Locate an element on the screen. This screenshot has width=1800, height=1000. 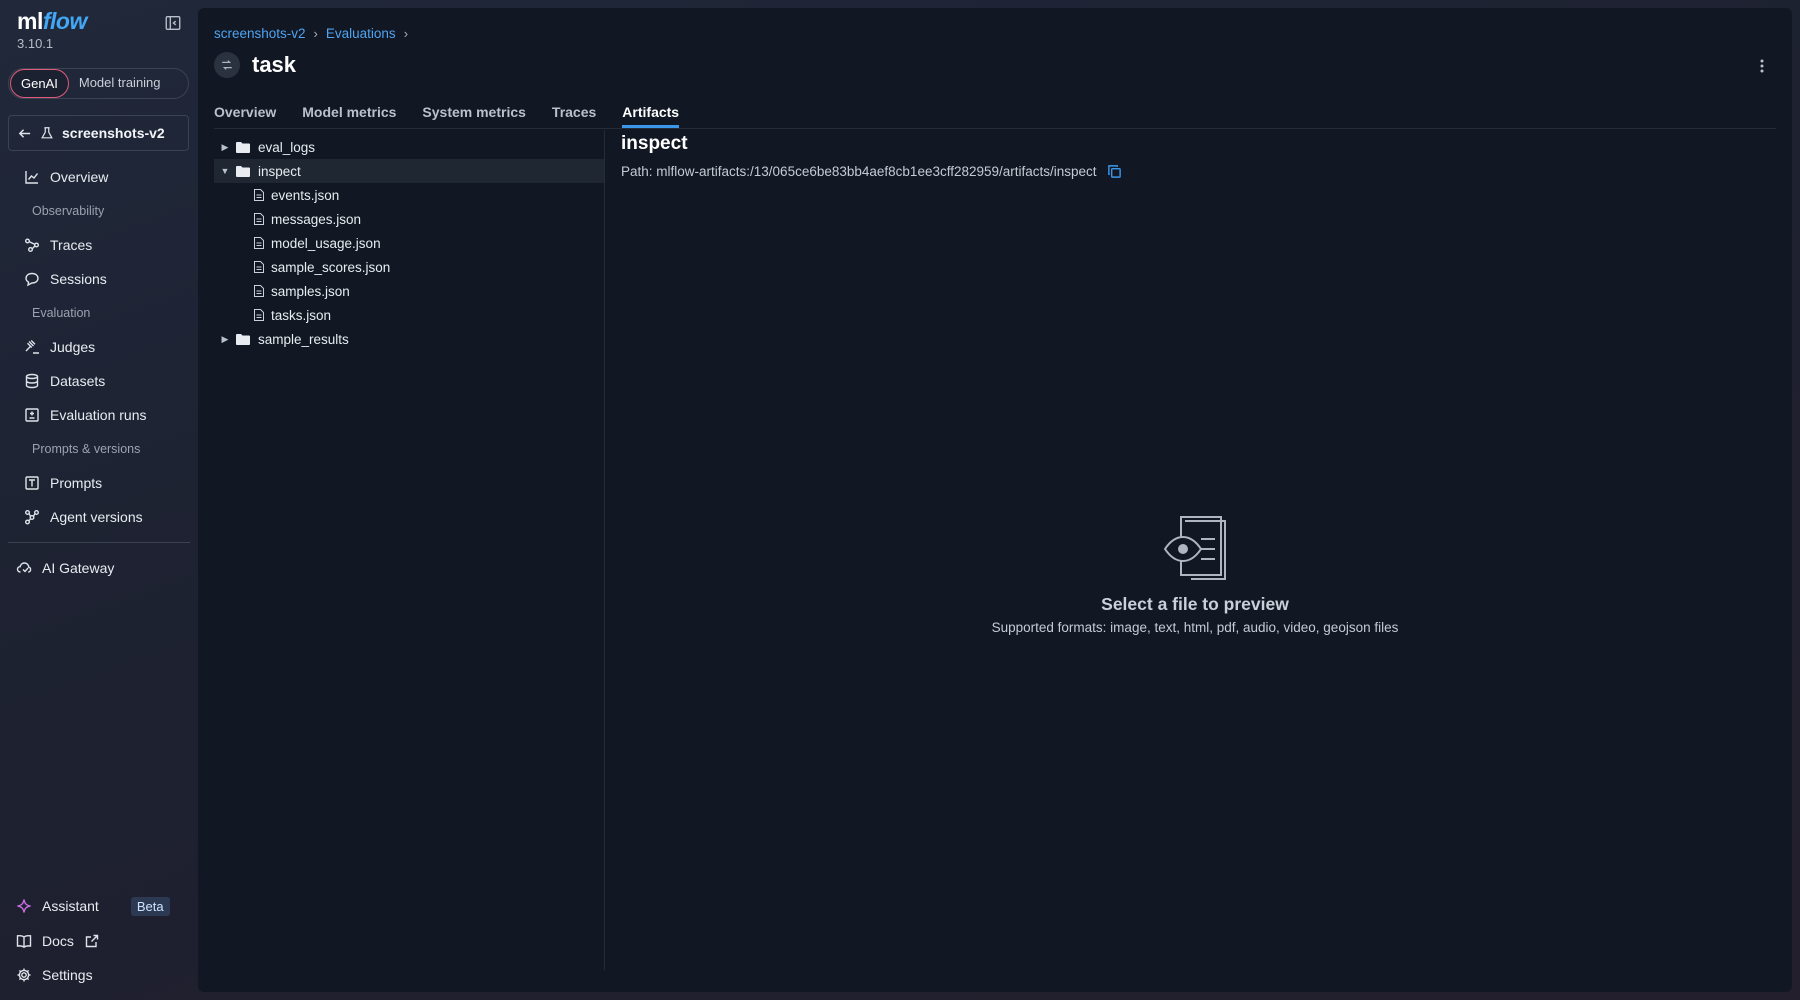
sidebar-item-settings: Settings is located at coordinates (54, 975).